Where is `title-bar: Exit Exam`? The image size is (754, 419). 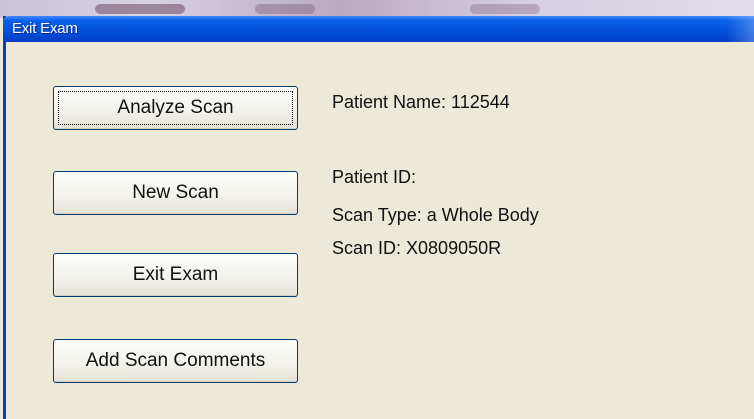 title-bar: Exit Exam is located at coordinates (378, 29).